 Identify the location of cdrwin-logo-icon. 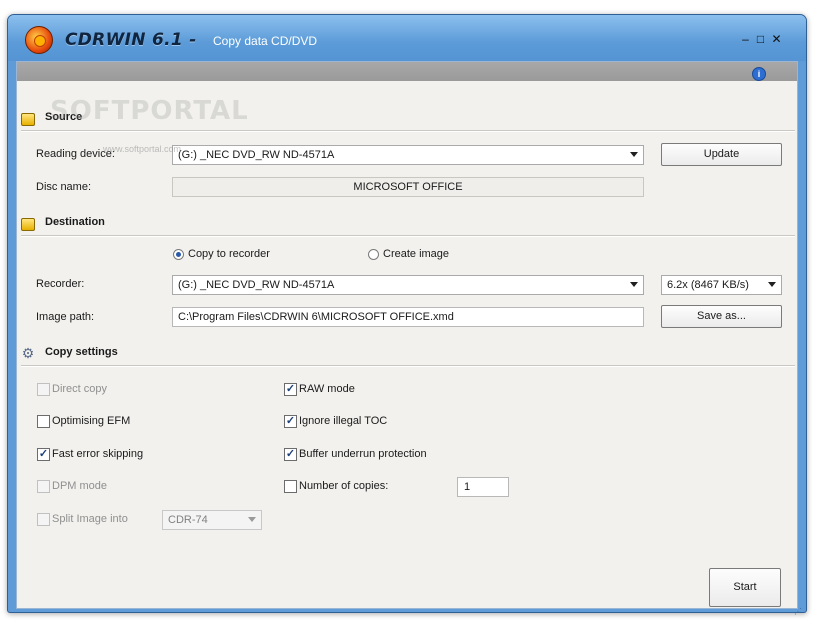
(39, 40).